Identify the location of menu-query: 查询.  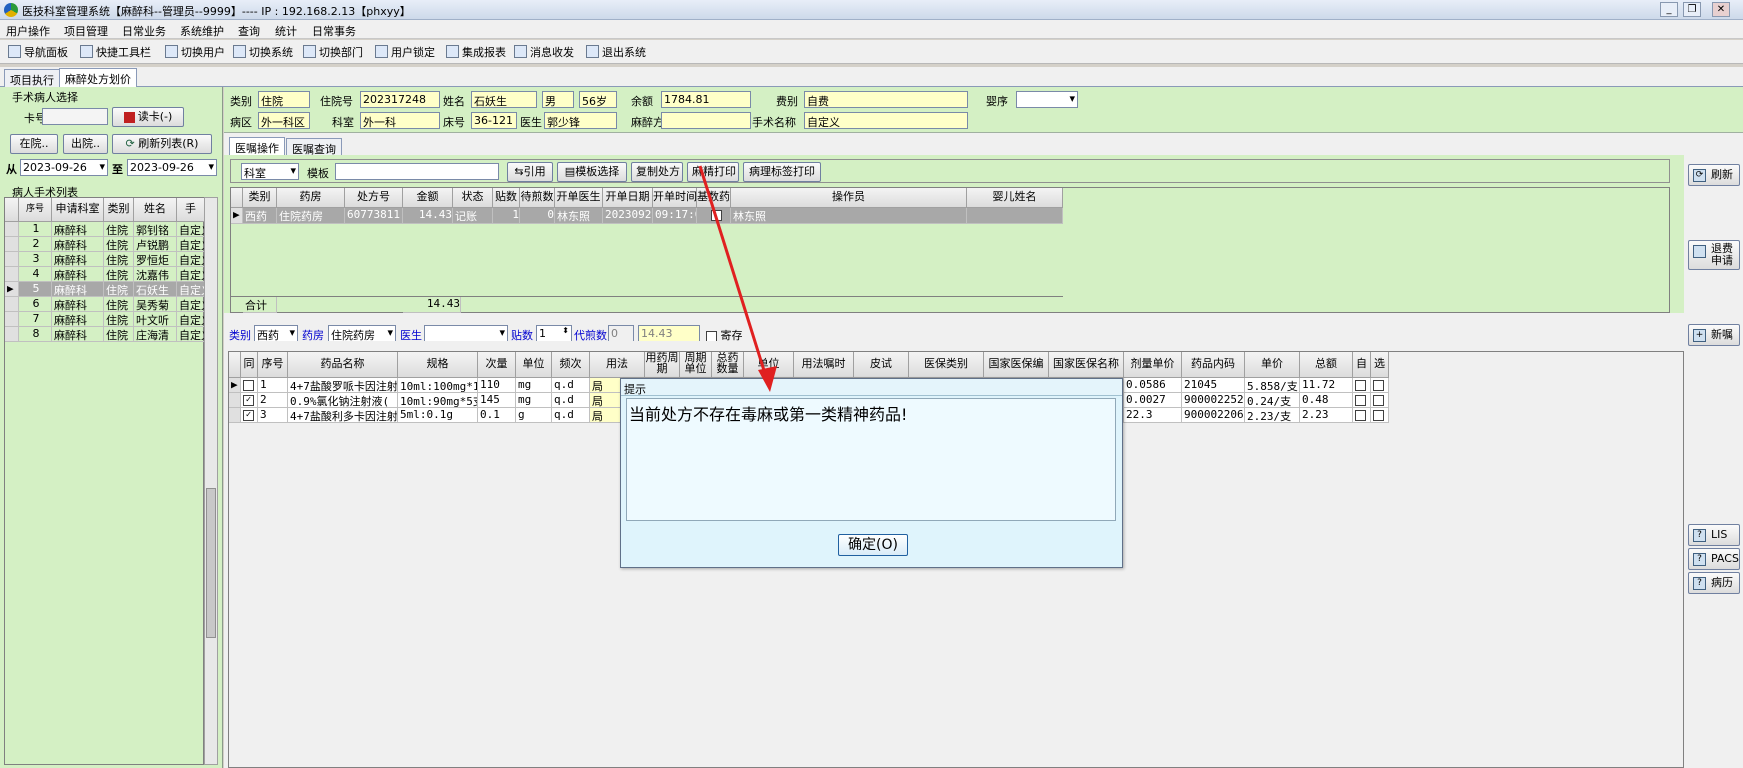
(249, 31).